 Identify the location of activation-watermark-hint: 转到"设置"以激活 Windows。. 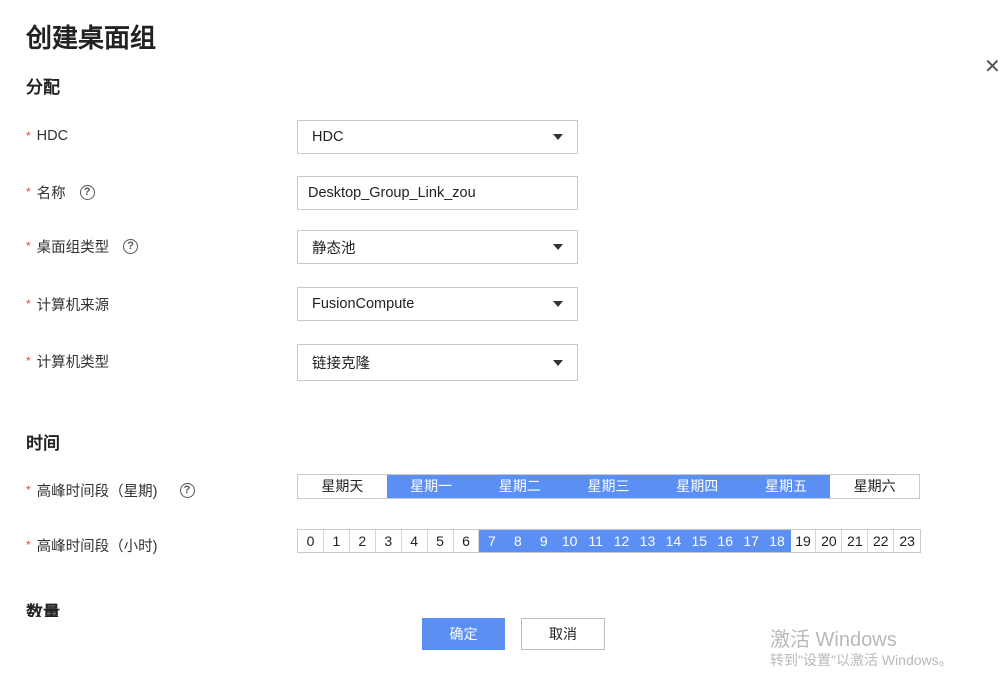
(861, 660).